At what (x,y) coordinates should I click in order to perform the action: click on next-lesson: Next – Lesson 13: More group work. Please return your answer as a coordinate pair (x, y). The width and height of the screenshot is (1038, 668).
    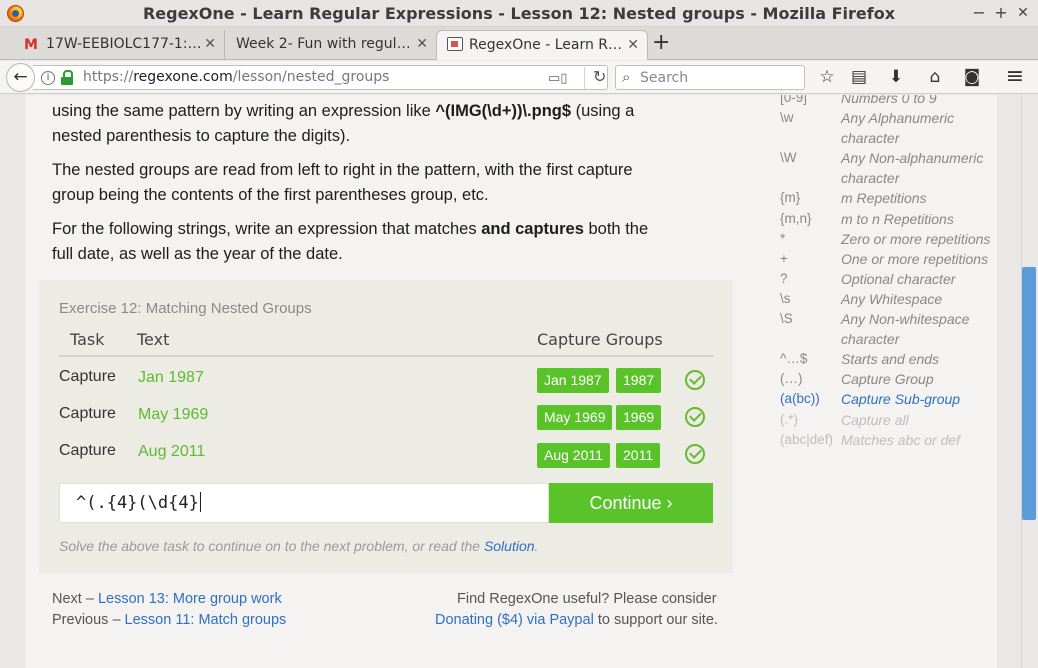
    Looking at the image, I should click on (167, 599).